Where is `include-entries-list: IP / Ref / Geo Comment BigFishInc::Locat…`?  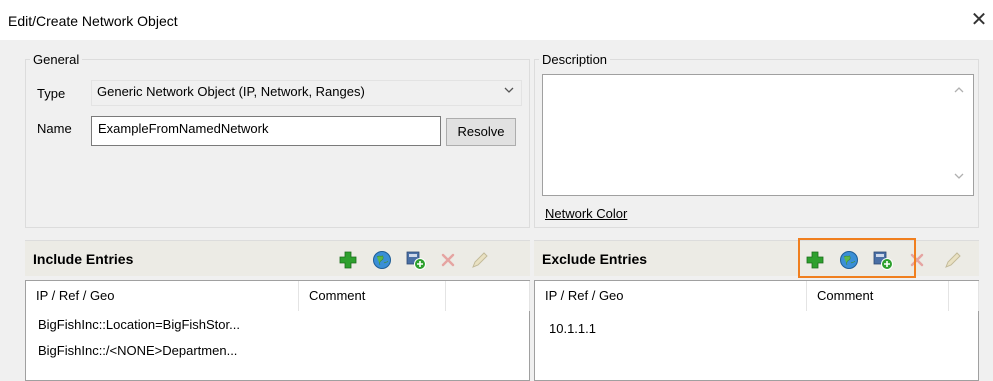
include-entries-list: IP / Ref / Geo Comment BigFishInc::Locat… is located at coordinates (277, 330).